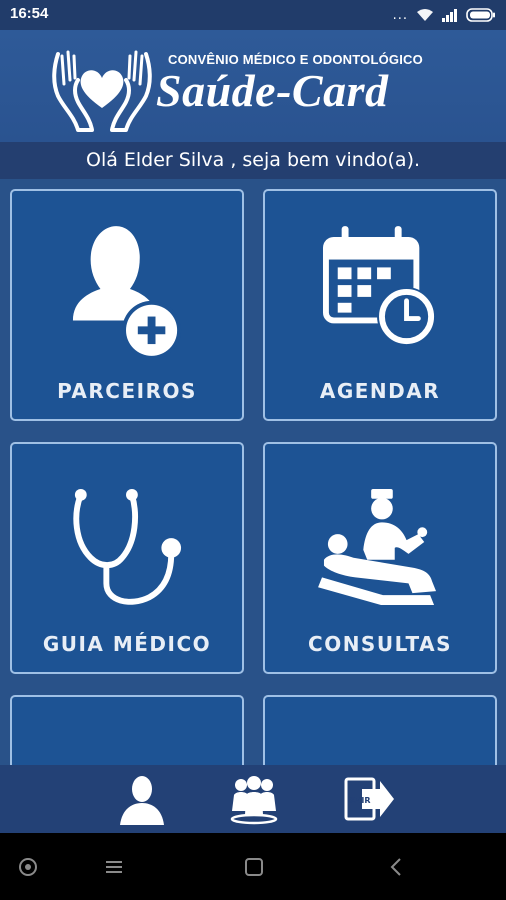  Describe the element at coordinates (28, 867) in the screenshot. I see `assistant-icon` at that location.